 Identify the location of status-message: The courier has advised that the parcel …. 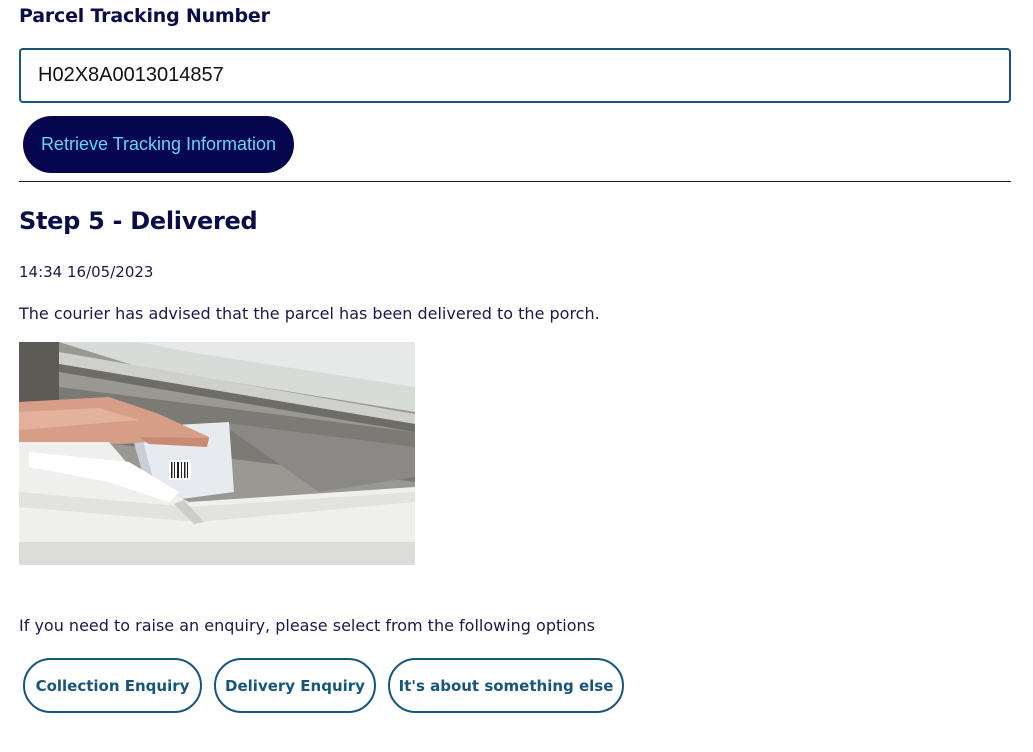
(309, 313).